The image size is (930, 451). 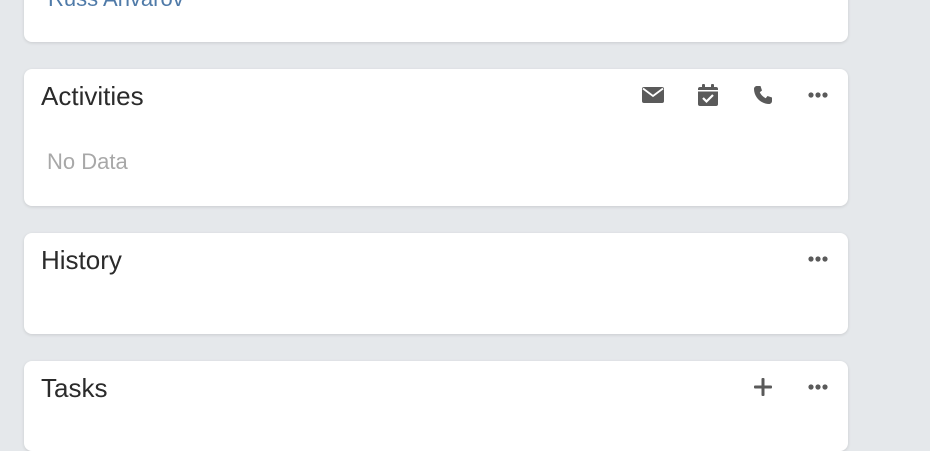 What do you see at coordinates (763, 95) in the screenshot?
I see `phone-icon` at bounding box center [763, 95].